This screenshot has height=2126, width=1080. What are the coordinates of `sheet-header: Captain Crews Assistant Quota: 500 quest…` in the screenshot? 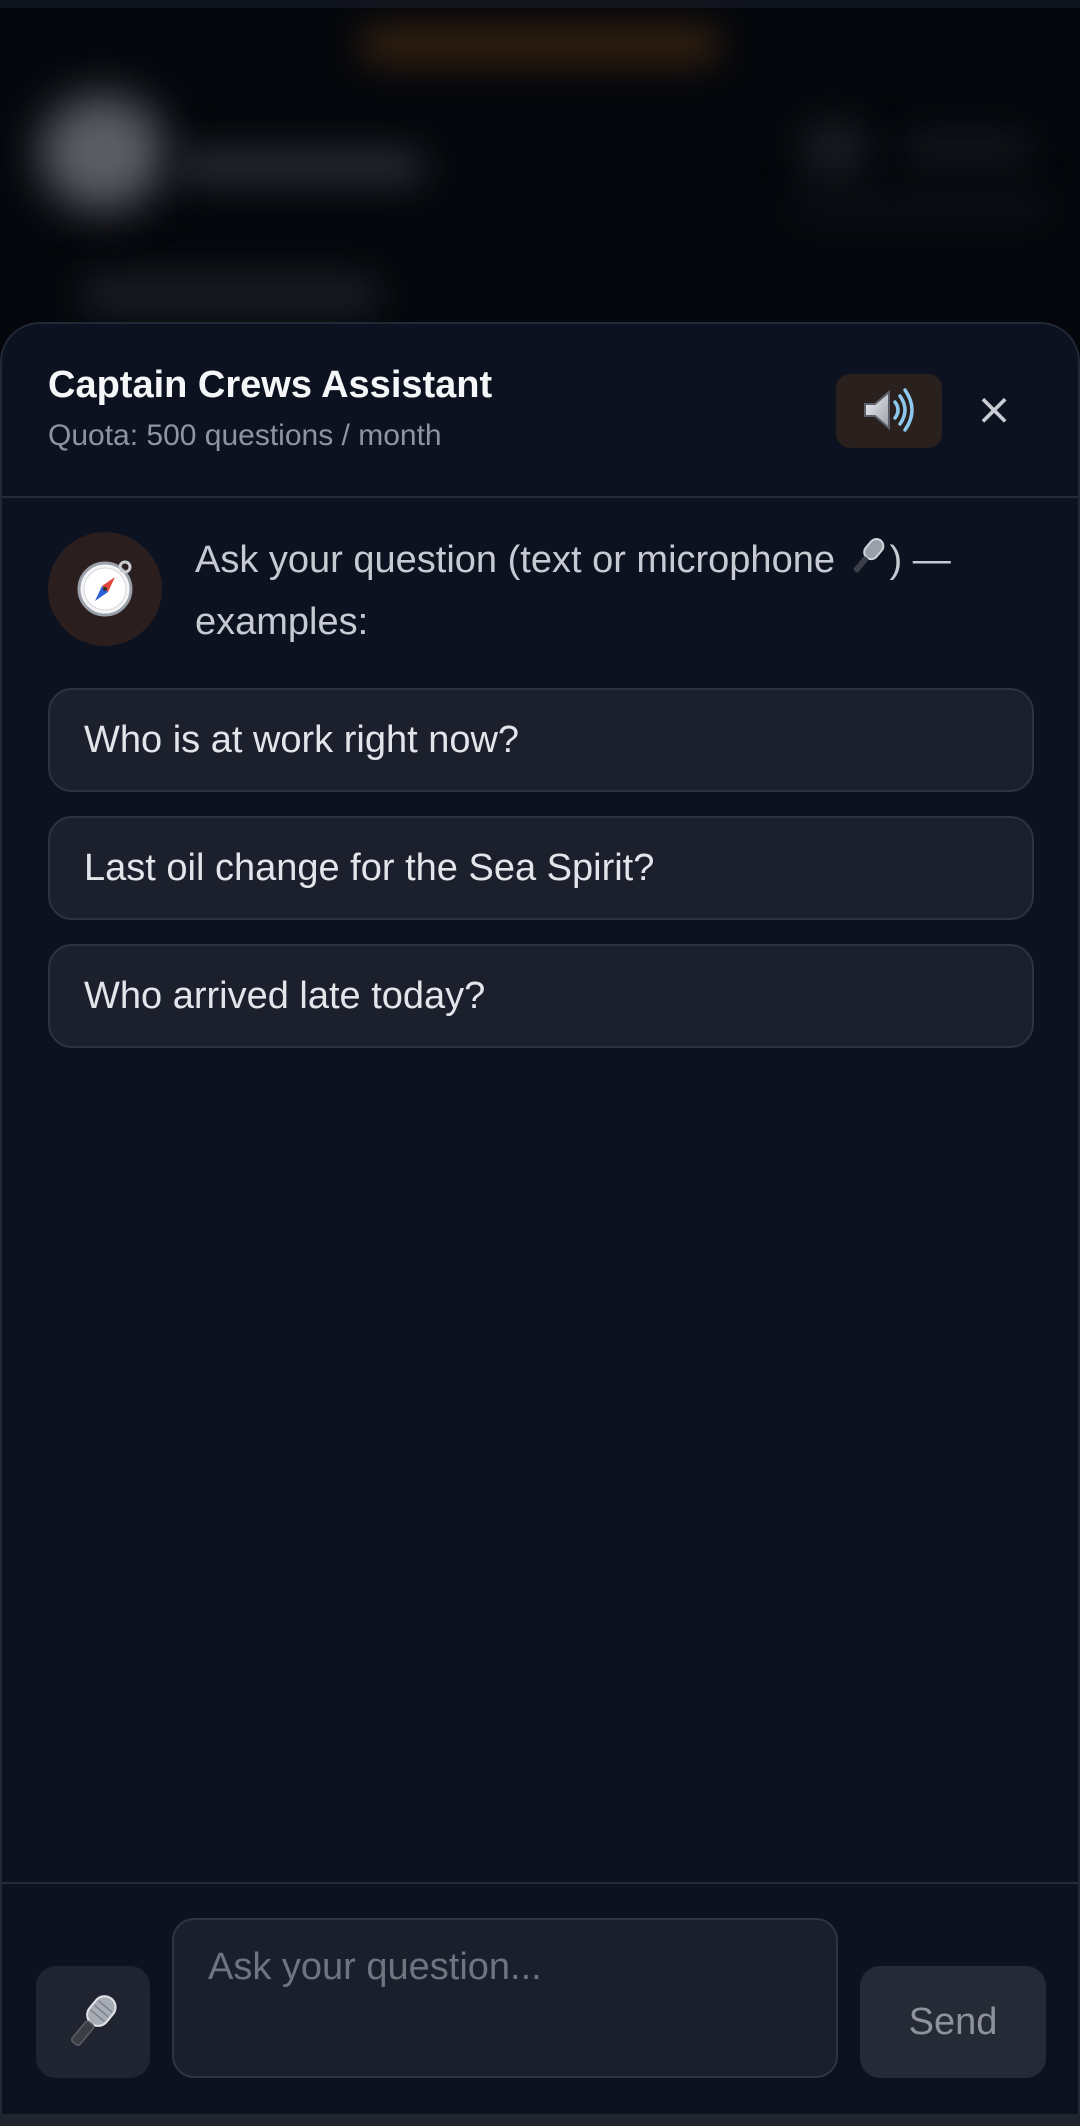 It's located at (540, 411).